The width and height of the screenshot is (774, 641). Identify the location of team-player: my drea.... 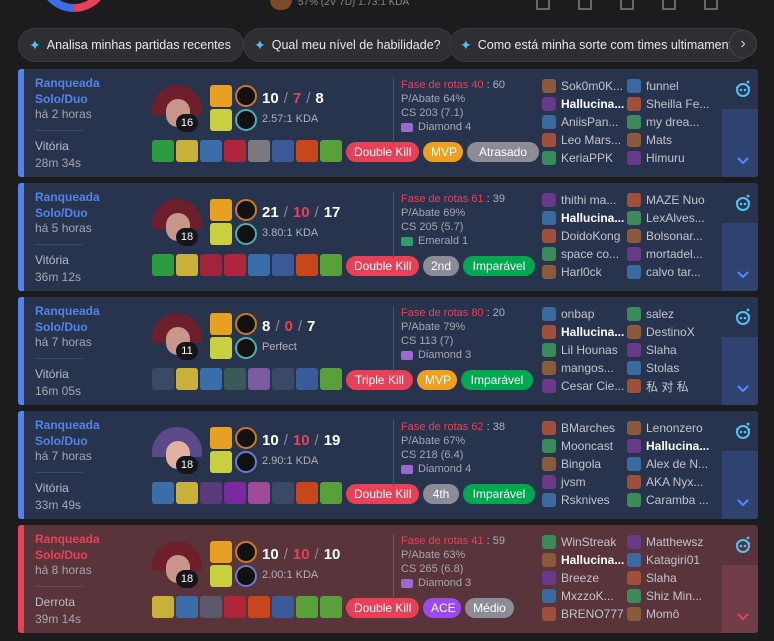
(670, 122).